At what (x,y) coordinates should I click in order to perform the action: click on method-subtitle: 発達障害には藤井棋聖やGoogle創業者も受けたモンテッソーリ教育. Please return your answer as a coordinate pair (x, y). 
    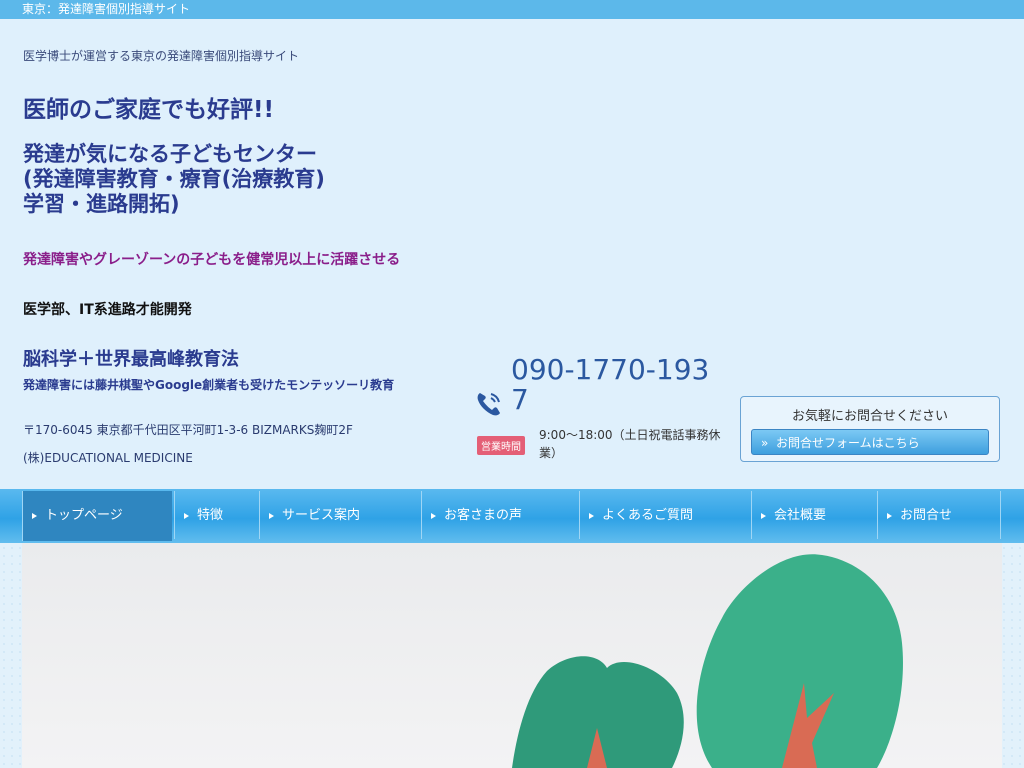
    Looking at the image, I should click on (209, 385).